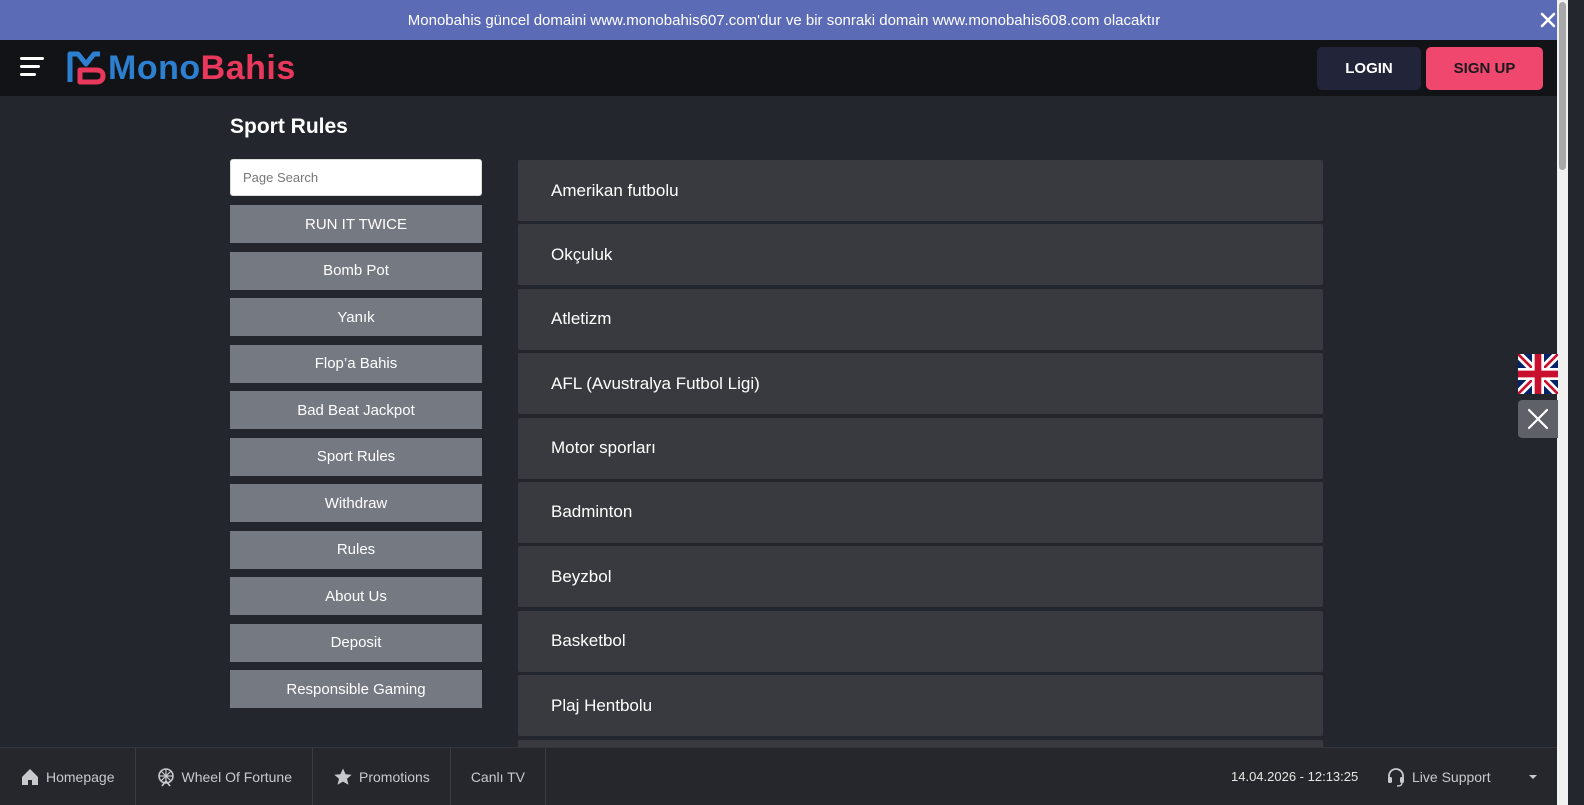  What do you see at coordinates (165, 776) in the screenshot?
I see `wheel-icon` at bounding box center [165, 776].